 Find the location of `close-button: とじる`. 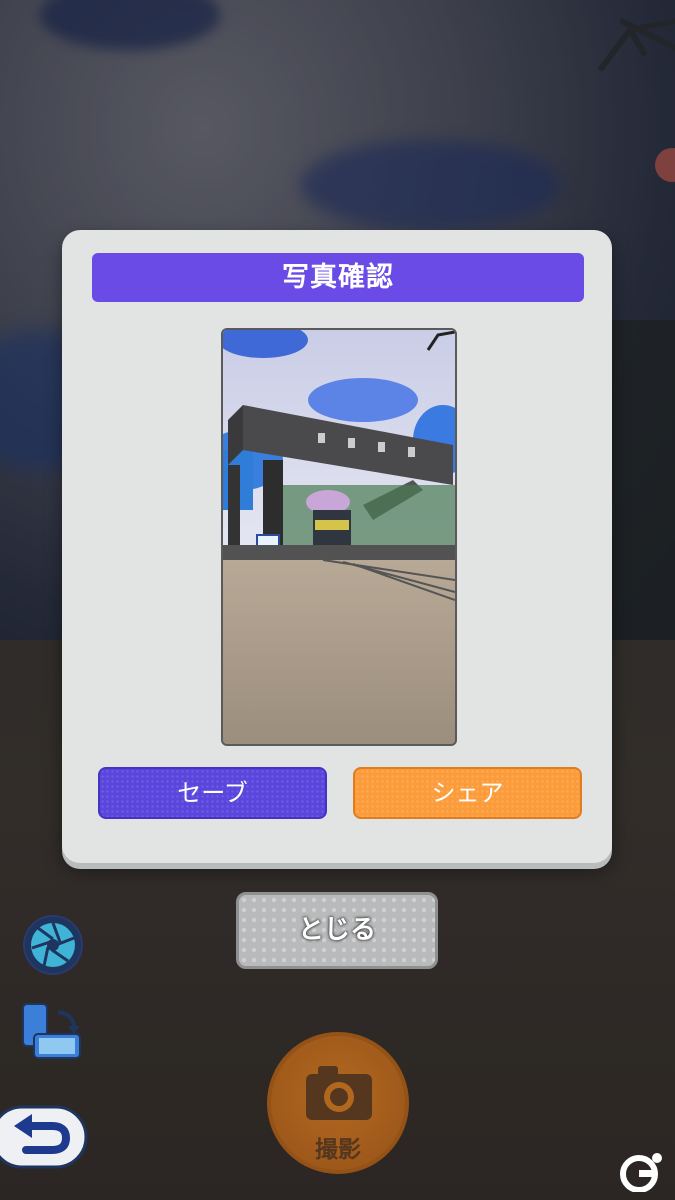

close-button: とじる is located at coordinates (337, 930).